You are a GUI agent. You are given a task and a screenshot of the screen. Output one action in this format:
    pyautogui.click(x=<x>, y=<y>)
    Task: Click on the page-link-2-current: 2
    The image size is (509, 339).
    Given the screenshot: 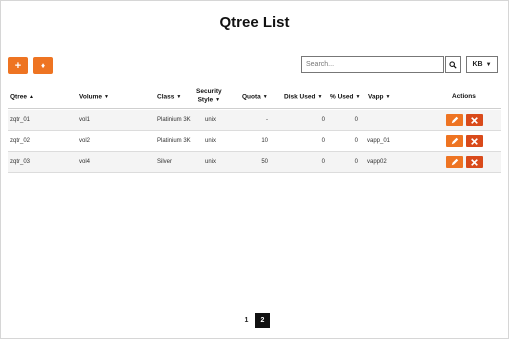 What is the action you would take?
    pyautogui.click(x=262, y=320)
    